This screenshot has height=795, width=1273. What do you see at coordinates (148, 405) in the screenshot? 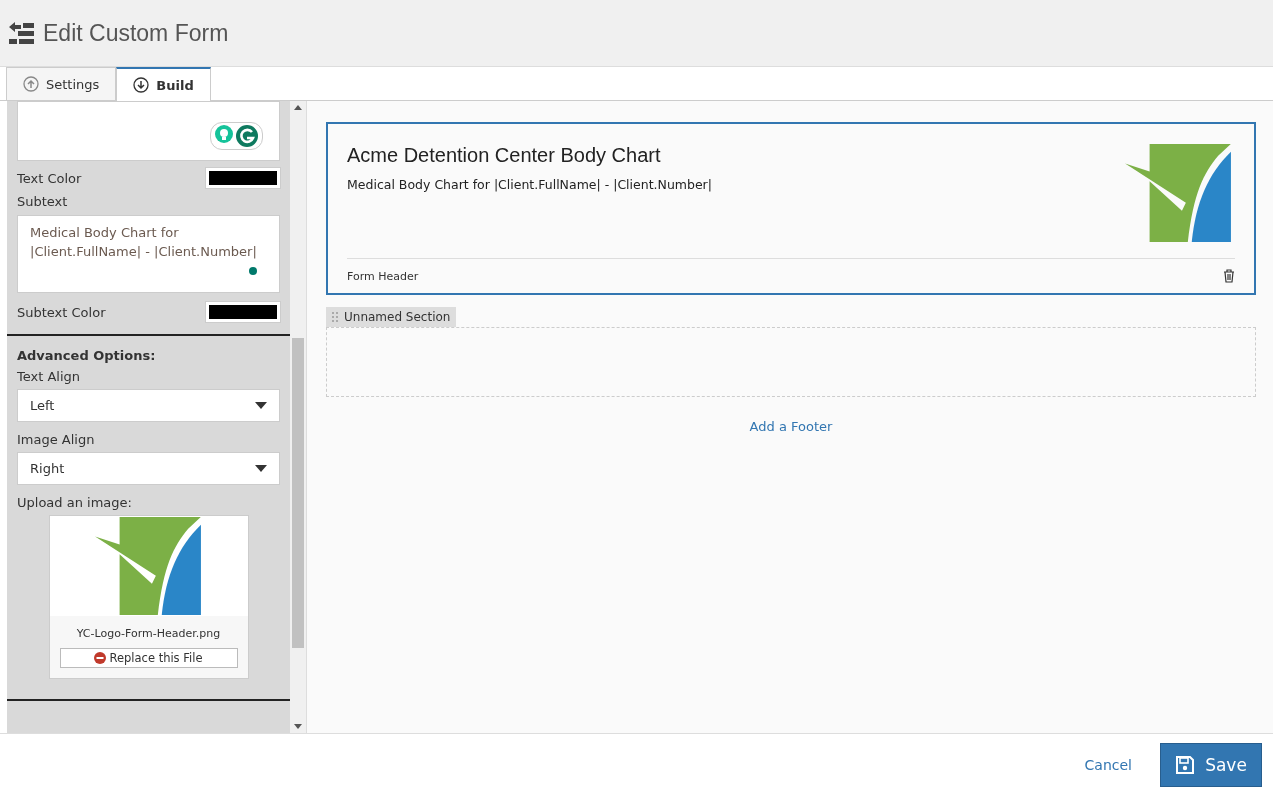
I see `dropdown: Left` at bounding box center [148, 405].